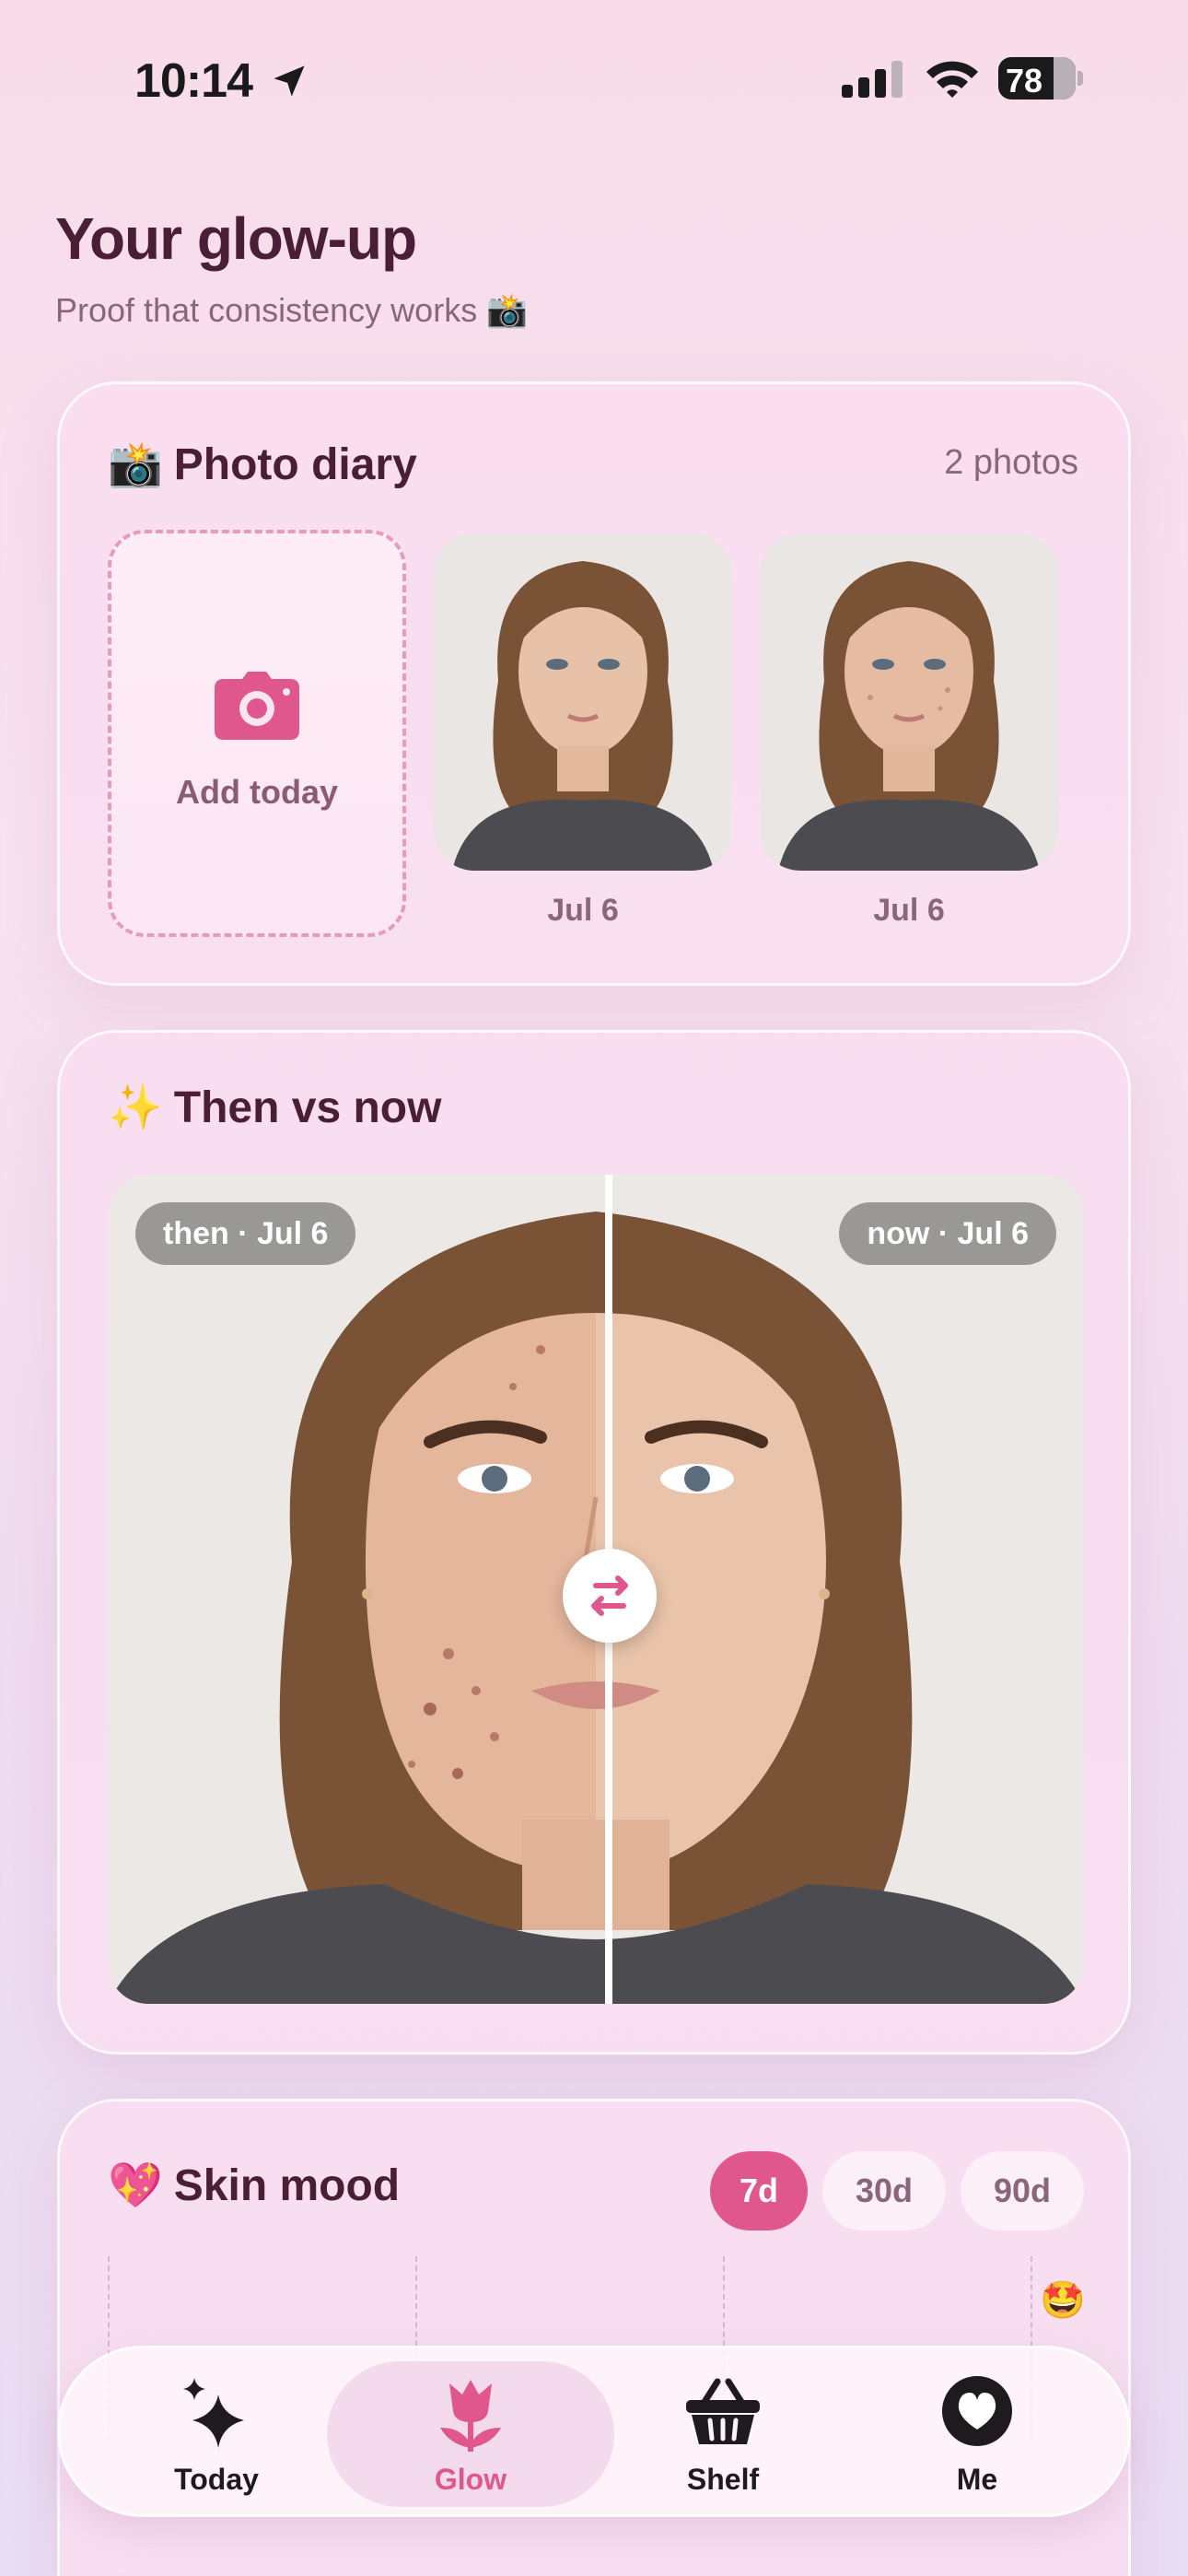 The height and width of the screenshot is (2576, 1188). Describe the element at coordinates (977, 2479) in the screenshot. I see `tab-me-label: Me` at that location.